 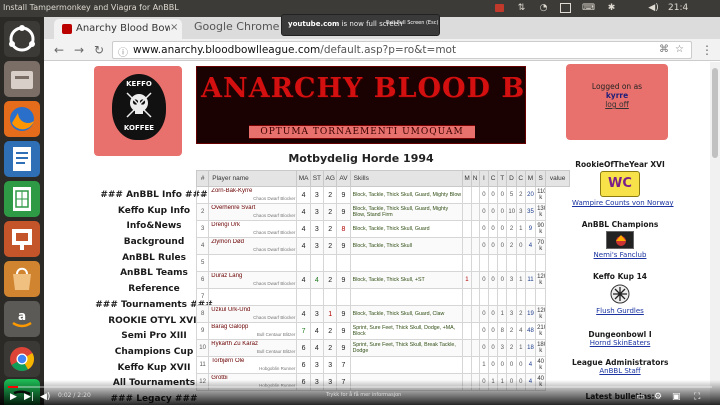 I want to click on page-info-icon: ⓘ, so click(x=123, y=51).